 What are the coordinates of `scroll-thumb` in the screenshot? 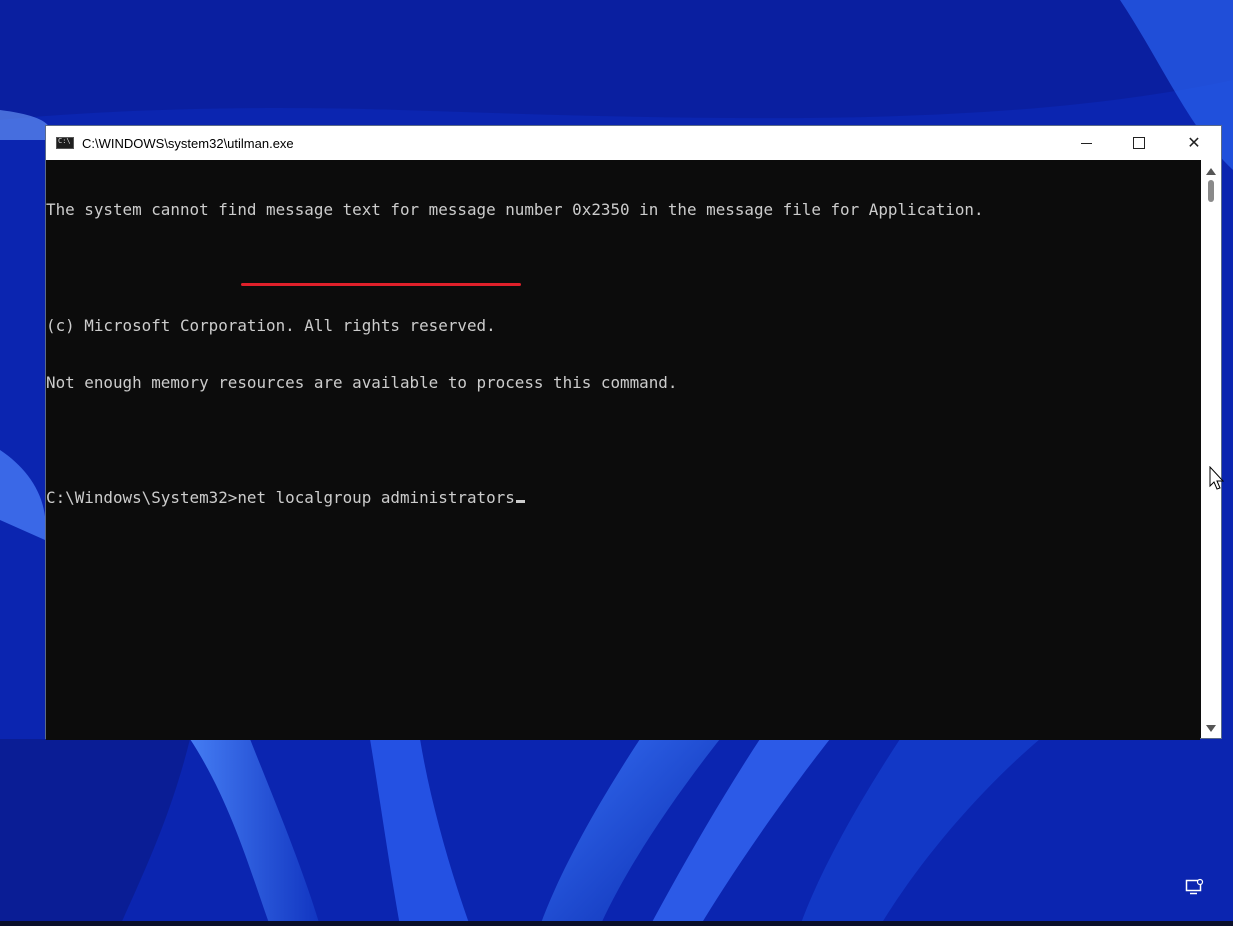 It's located at (1211, 191).